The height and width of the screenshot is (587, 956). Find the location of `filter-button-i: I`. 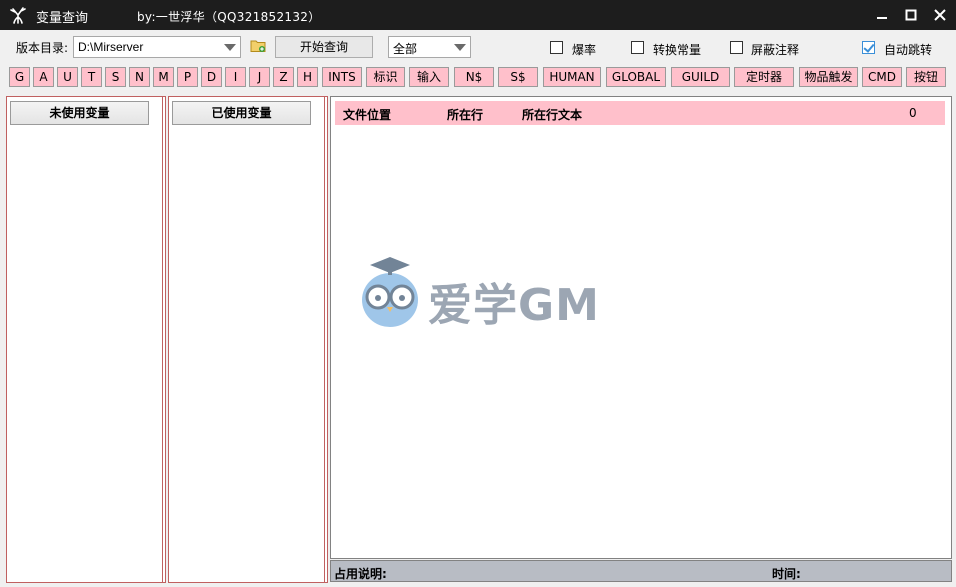

filter-button-i: I is located at coordinates (235, 77).